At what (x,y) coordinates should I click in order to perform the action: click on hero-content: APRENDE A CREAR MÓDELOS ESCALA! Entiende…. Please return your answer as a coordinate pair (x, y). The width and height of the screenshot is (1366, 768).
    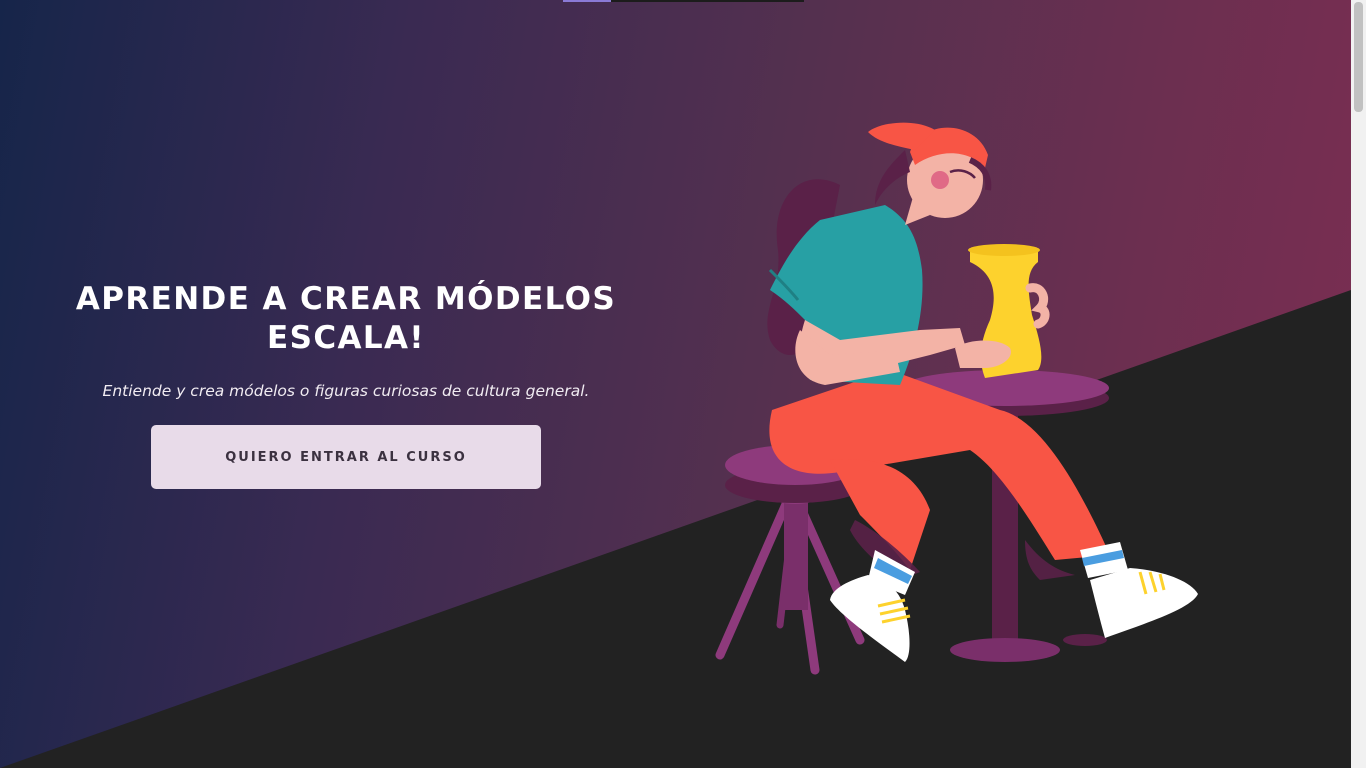
    Looking at the image, I should click on (346, 340).